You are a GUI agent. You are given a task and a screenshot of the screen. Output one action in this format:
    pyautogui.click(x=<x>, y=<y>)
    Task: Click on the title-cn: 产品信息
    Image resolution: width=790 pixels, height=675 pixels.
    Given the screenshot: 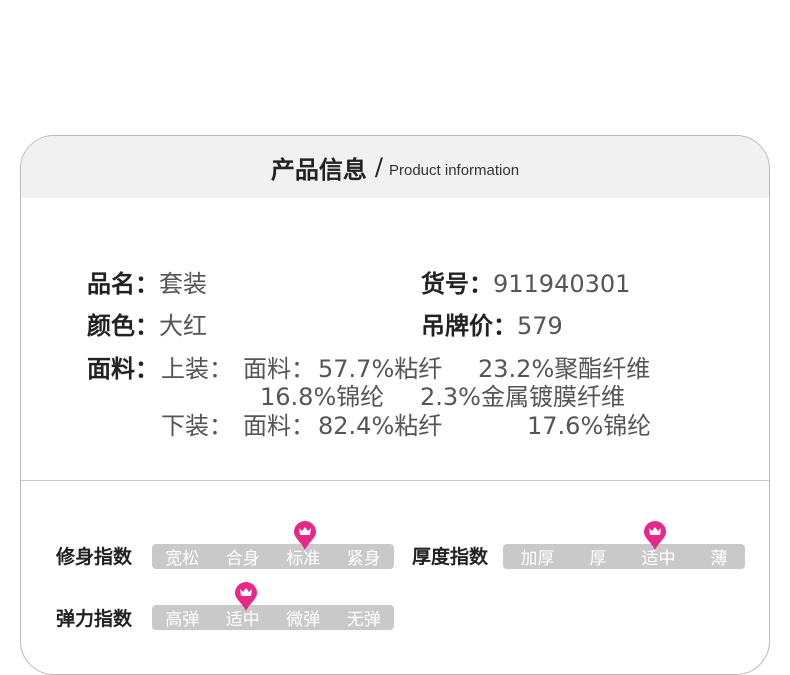 What is the action you would take?
    pyautogui.click(x=318, y=169)
    